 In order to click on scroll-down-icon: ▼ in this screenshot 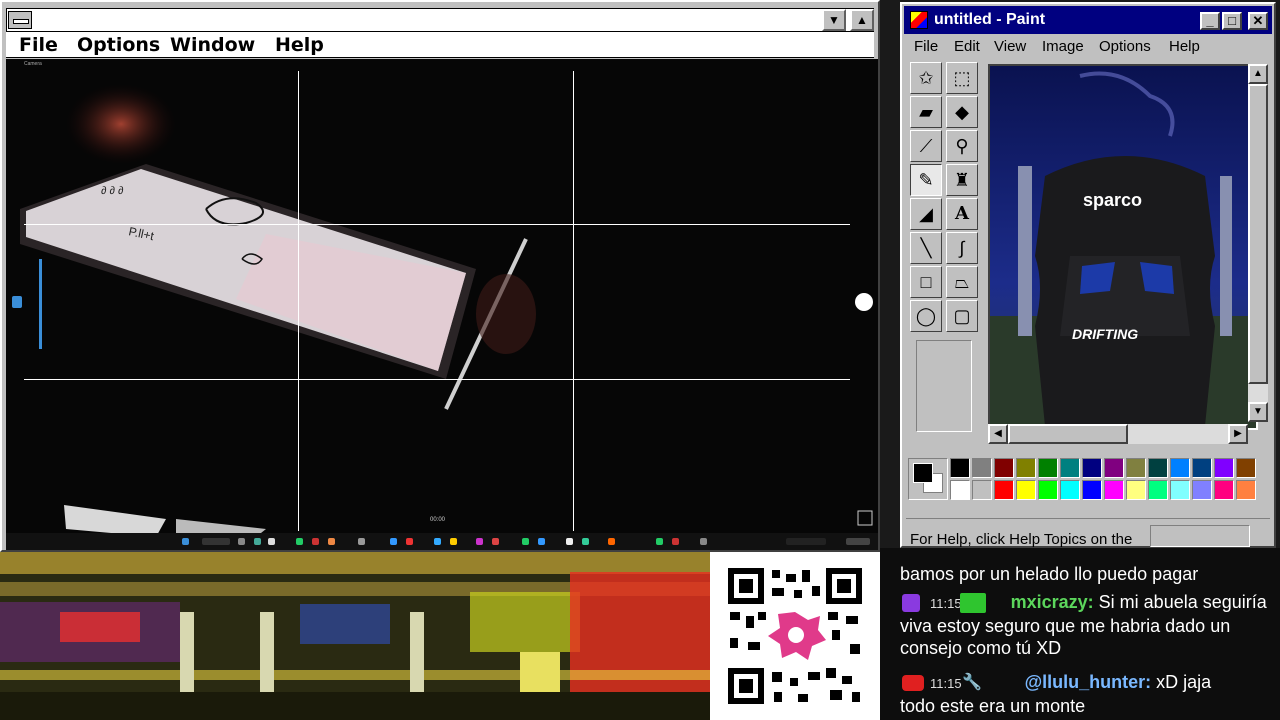, I will do `click(1258, 412)`.